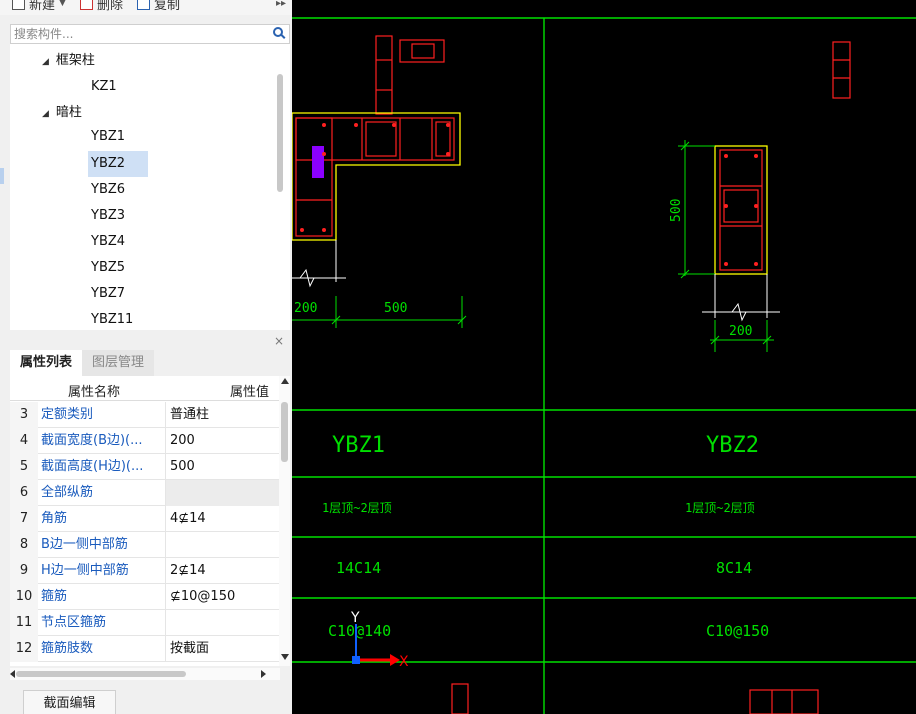  Describe the element at coordinates (54, 596) in the screenshot. I see `property-name: 箍筋` at that location.